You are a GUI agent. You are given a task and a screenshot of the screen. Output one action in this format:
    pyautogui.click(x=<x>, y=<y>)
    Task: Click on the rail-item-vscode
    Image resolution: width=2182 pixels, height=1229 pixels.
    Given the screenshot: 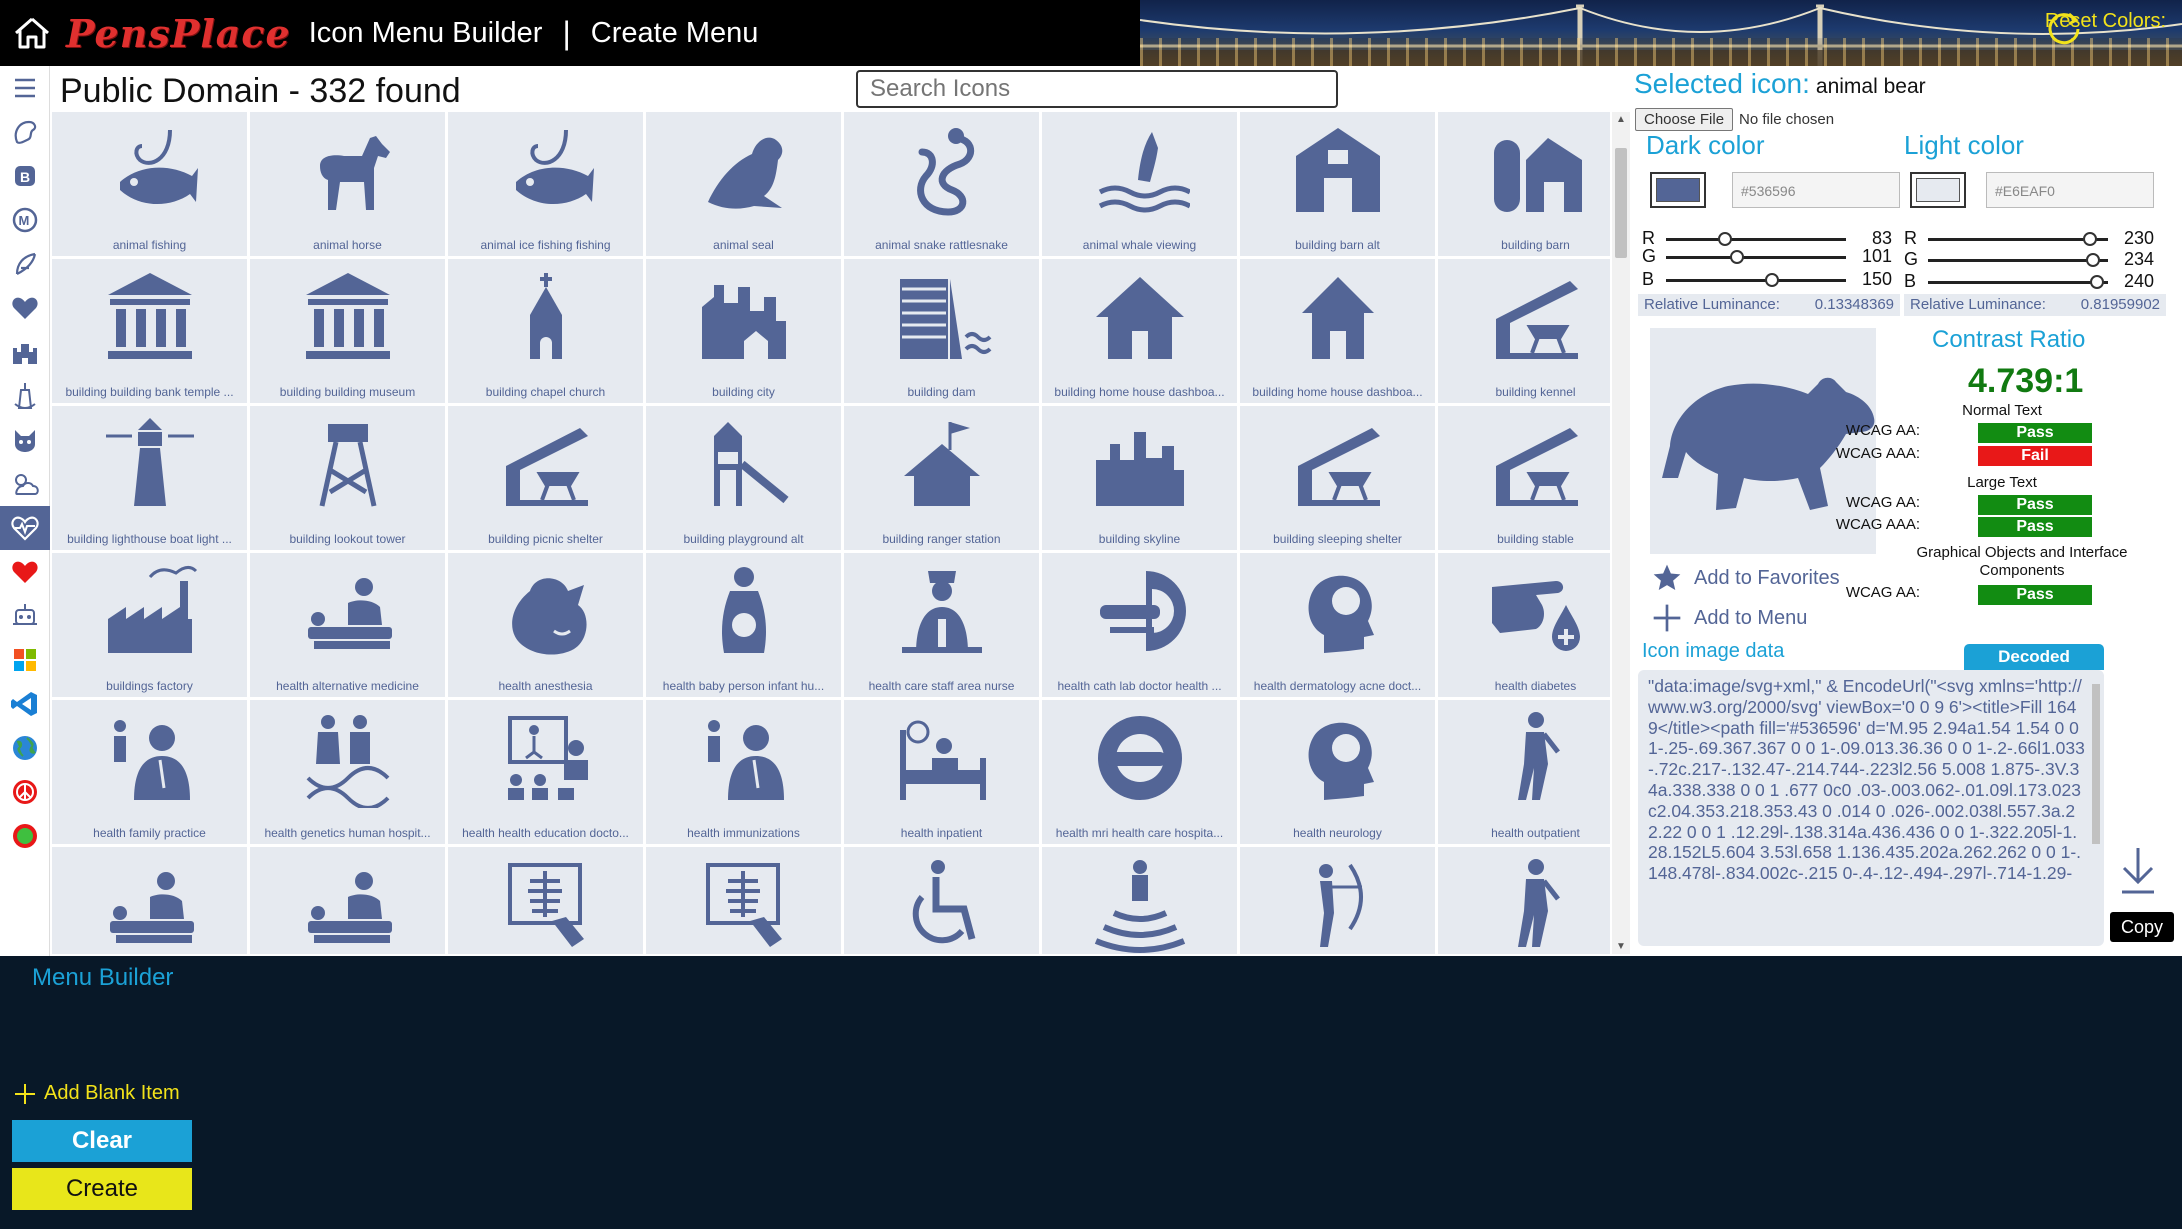 What is the action you would take?
    pyautogui.click(x=25, y=704)
    